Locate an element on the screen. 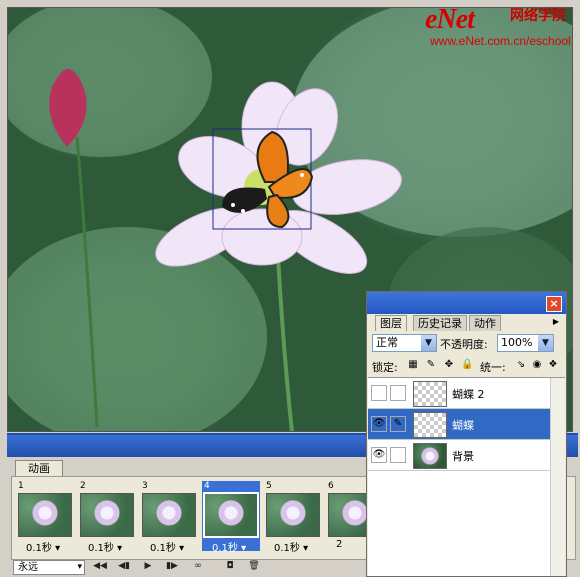  layer-row-background: 👁 背景 is located at coordinates (459, 455).